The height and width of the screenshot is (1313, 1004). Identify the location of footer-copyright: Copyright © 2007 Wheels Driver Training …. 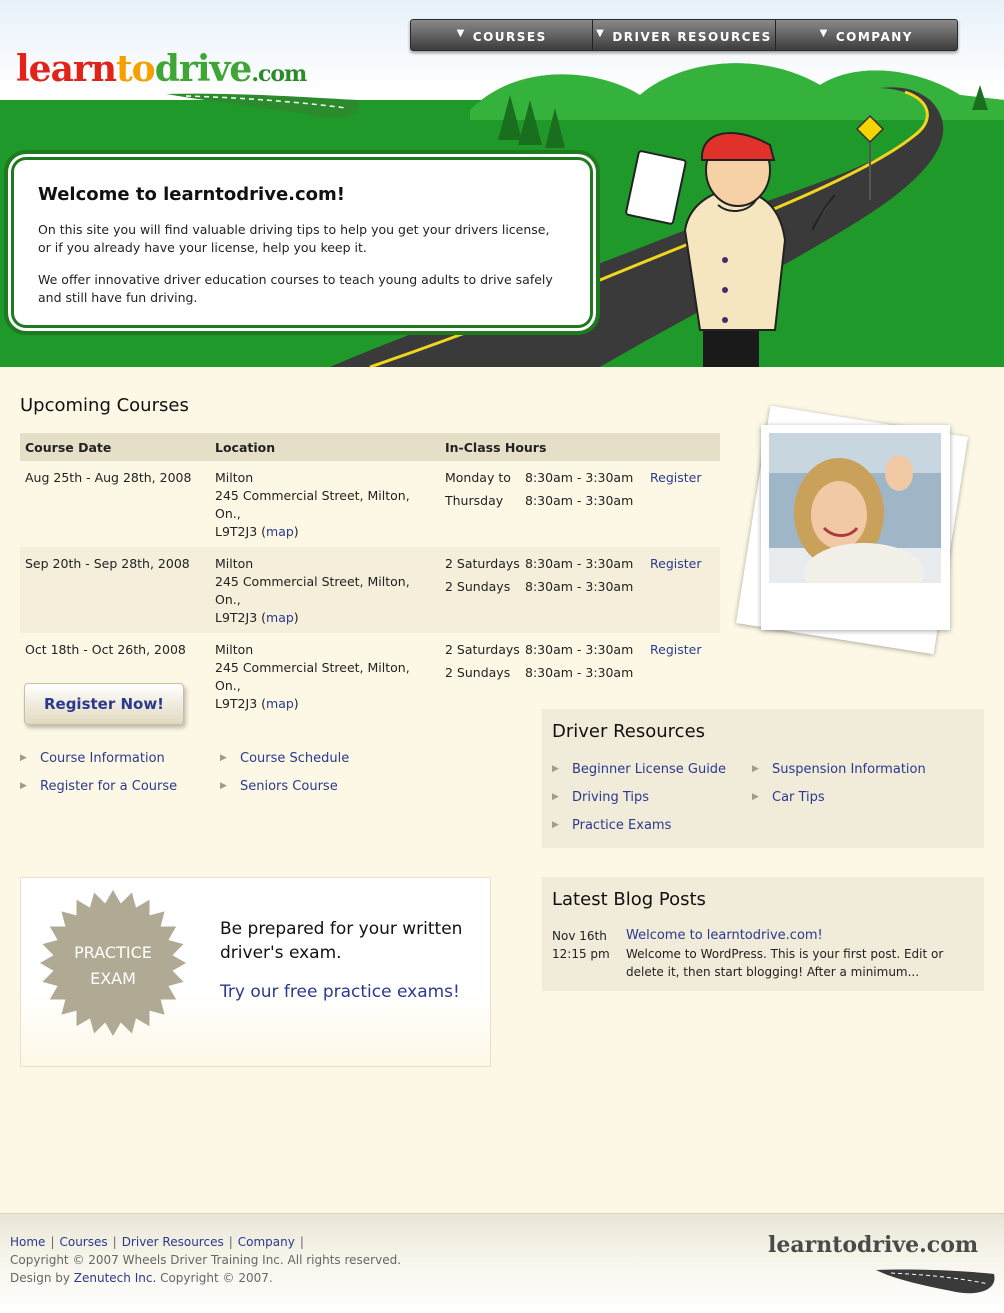
(206, 1260).